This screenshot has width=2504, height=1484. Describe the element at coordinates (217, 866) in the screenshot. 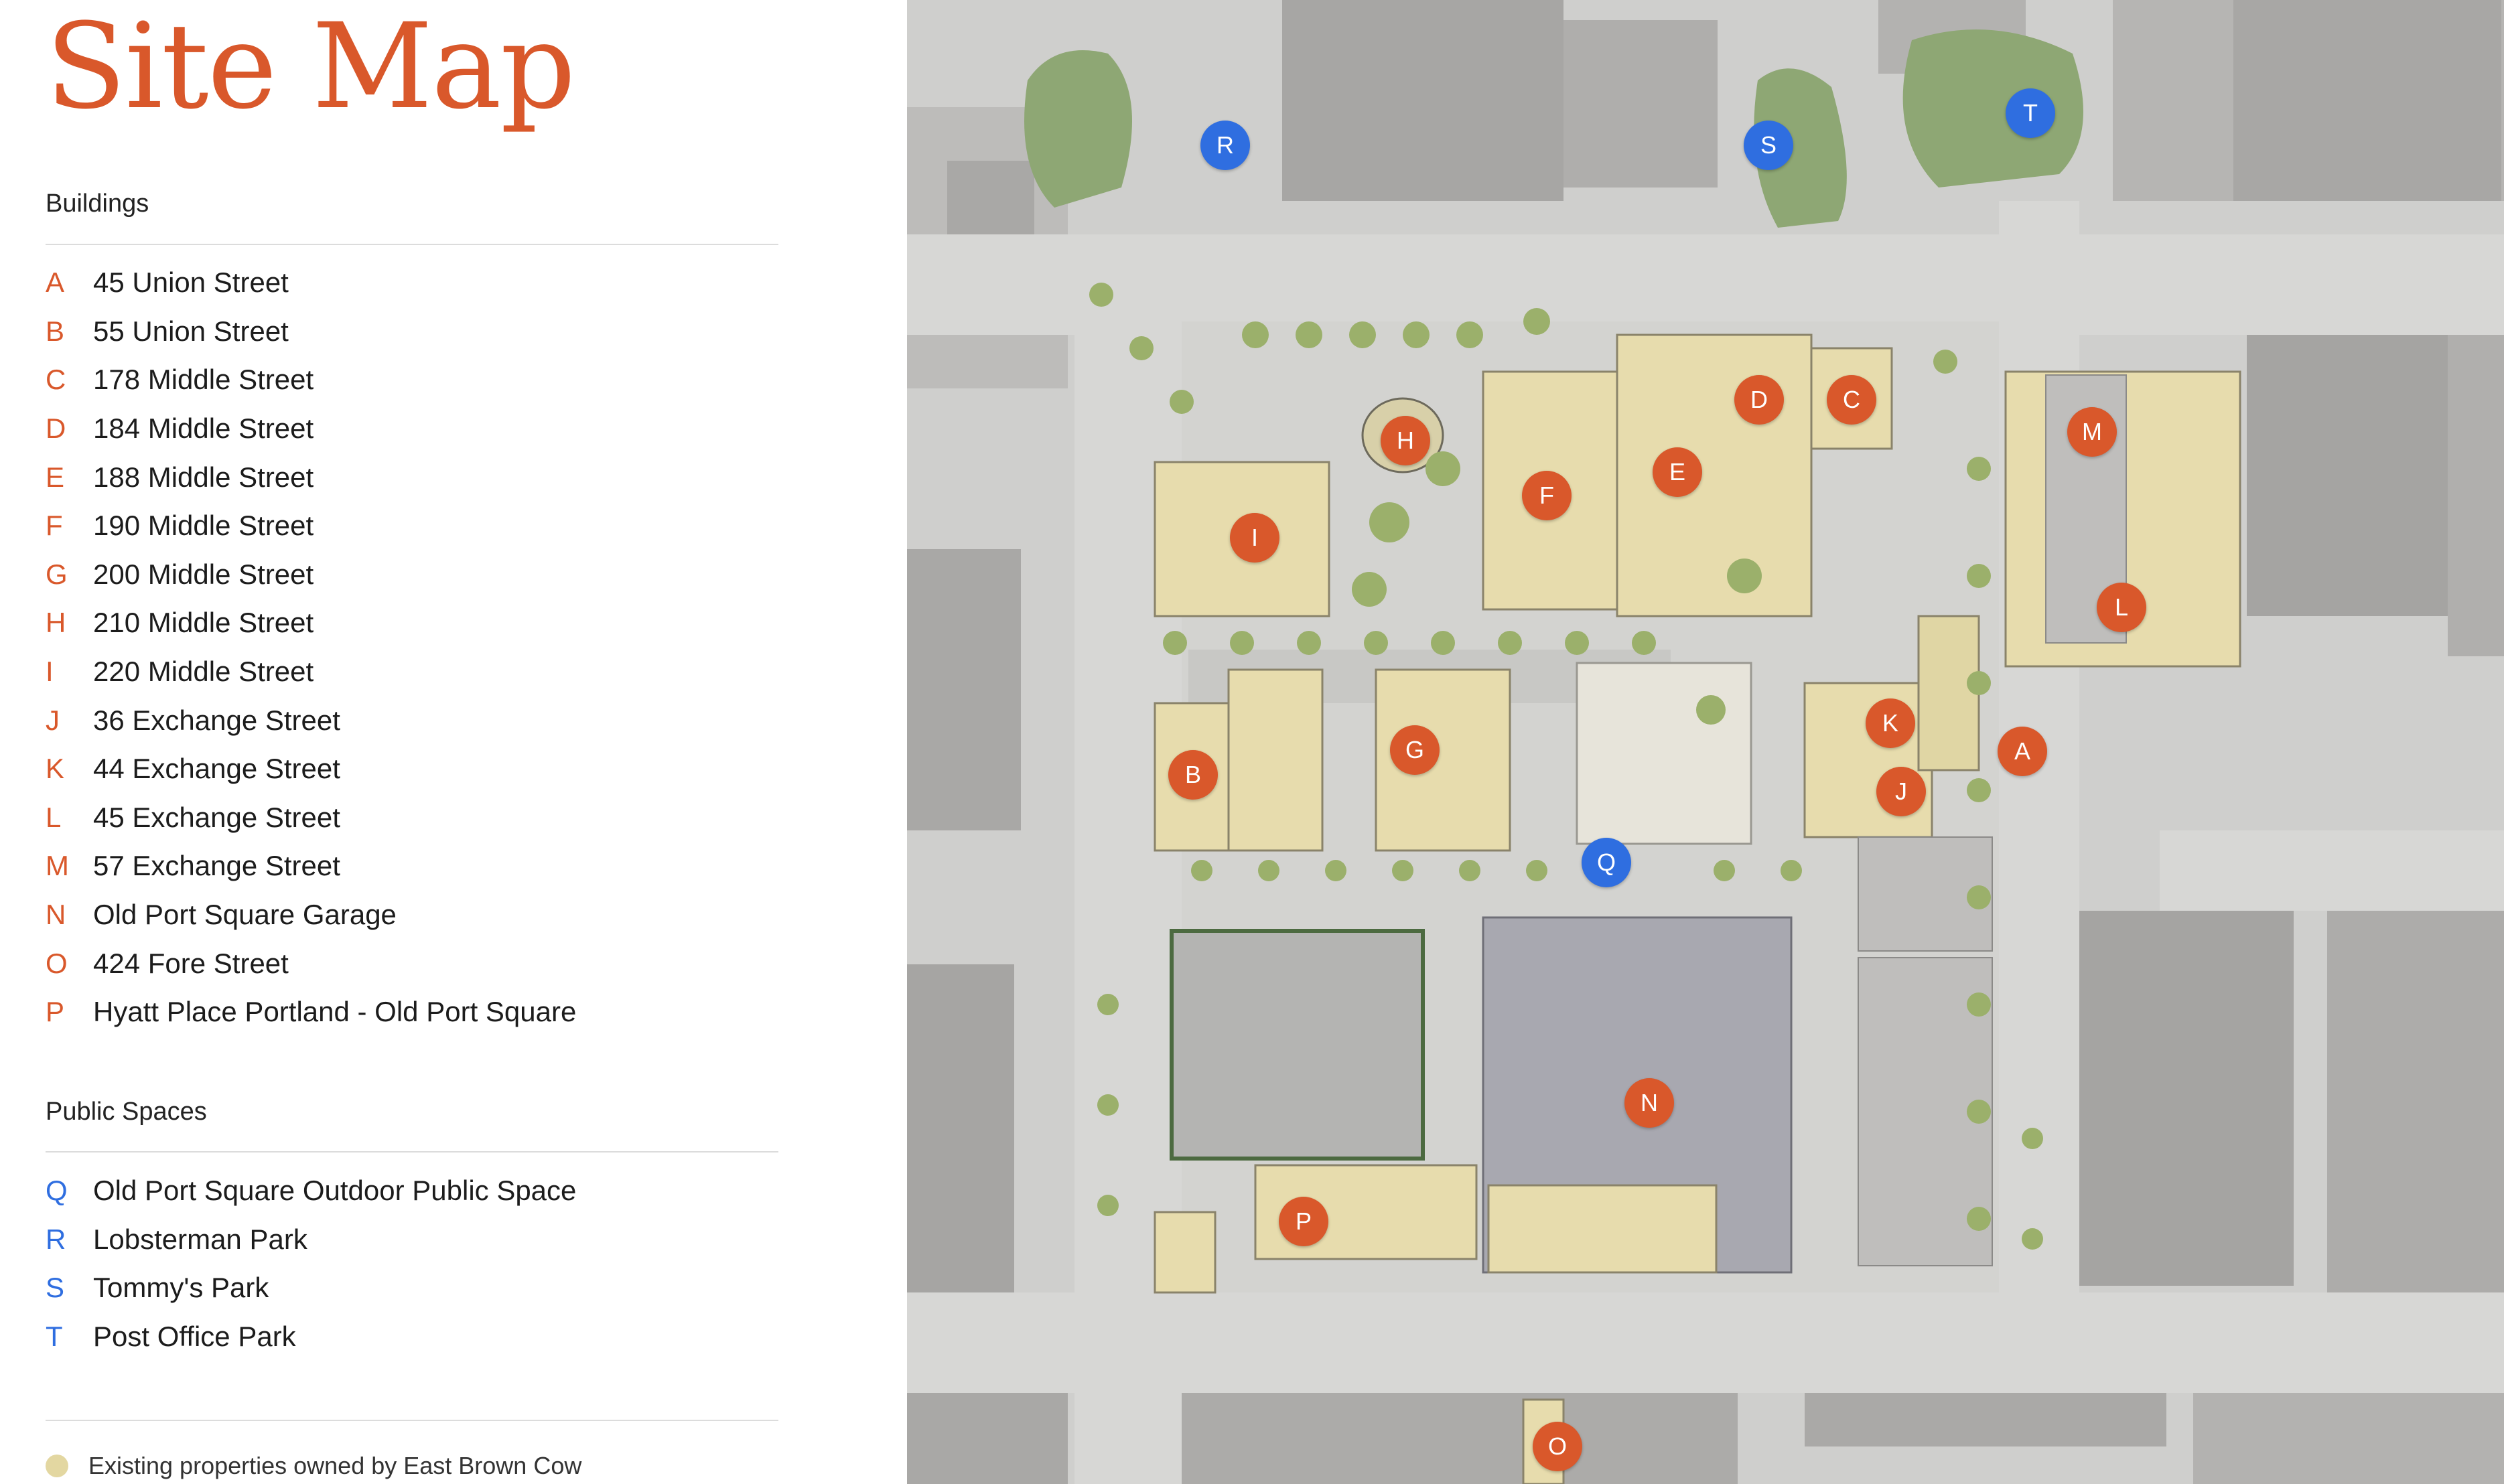

I see `legend-name: 57 Exchange Street` at that location.